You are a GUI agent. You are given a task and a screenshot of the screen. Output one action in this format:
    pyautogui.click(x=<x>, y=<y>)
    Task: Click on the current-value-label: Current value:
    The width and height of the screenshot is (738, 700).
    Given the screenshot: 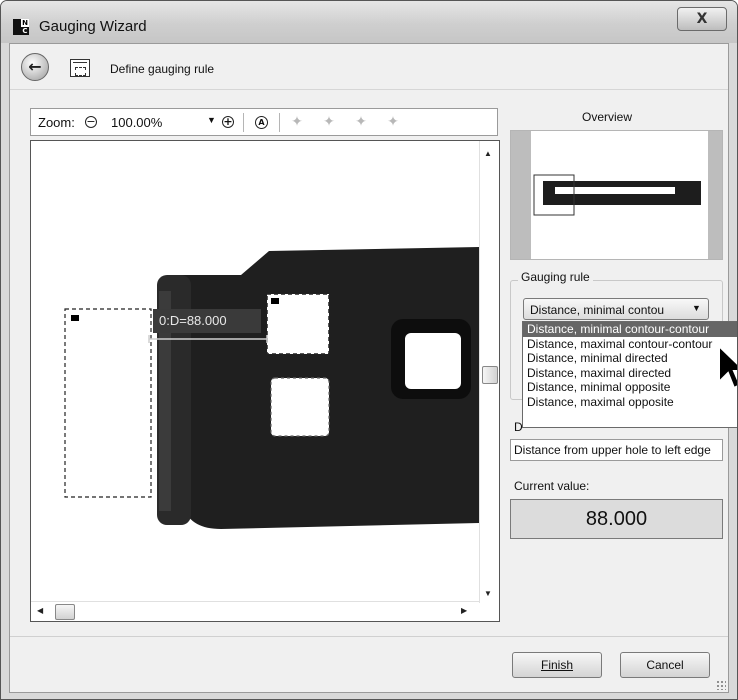 What is the action you would take?
    pyautogui.click(x=552, y=486)
    